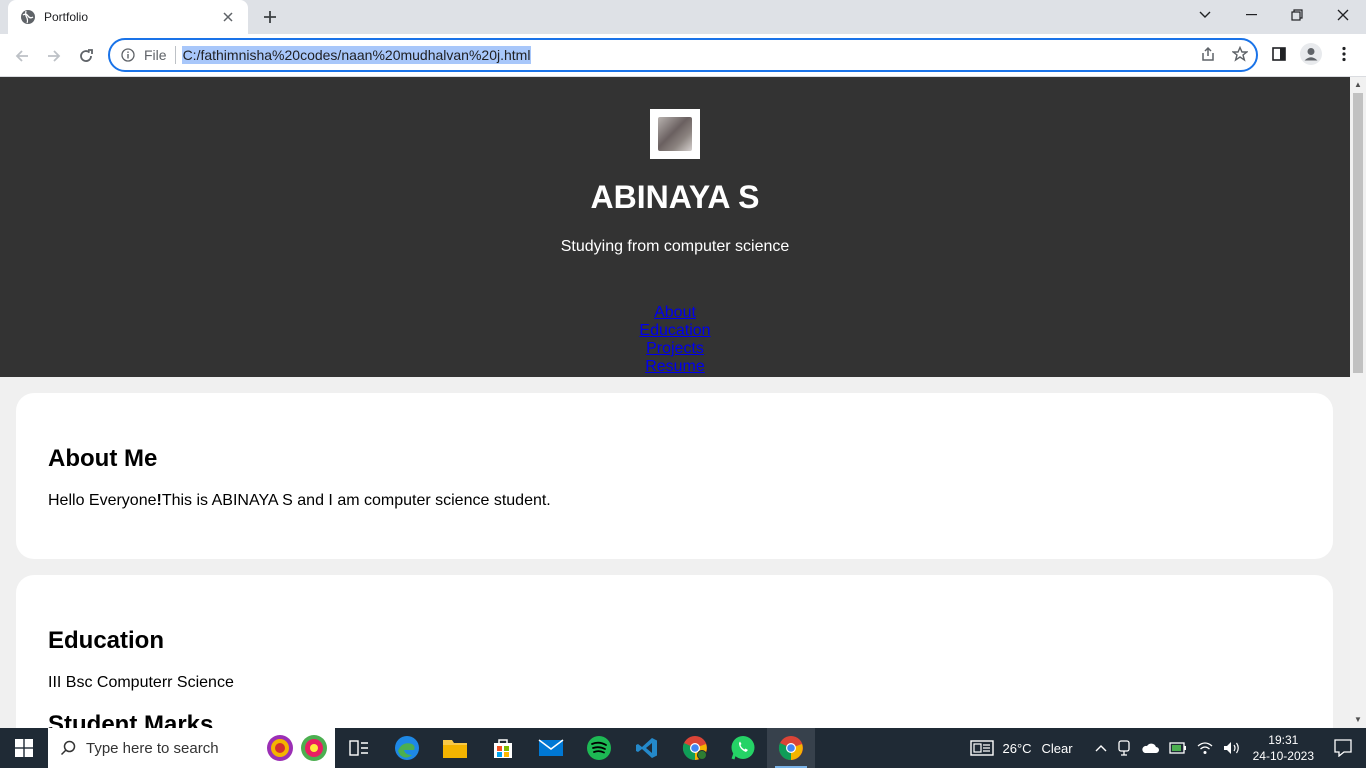 The image size is (1366, 768). I want to click on share-icon, so click(1208, 54).